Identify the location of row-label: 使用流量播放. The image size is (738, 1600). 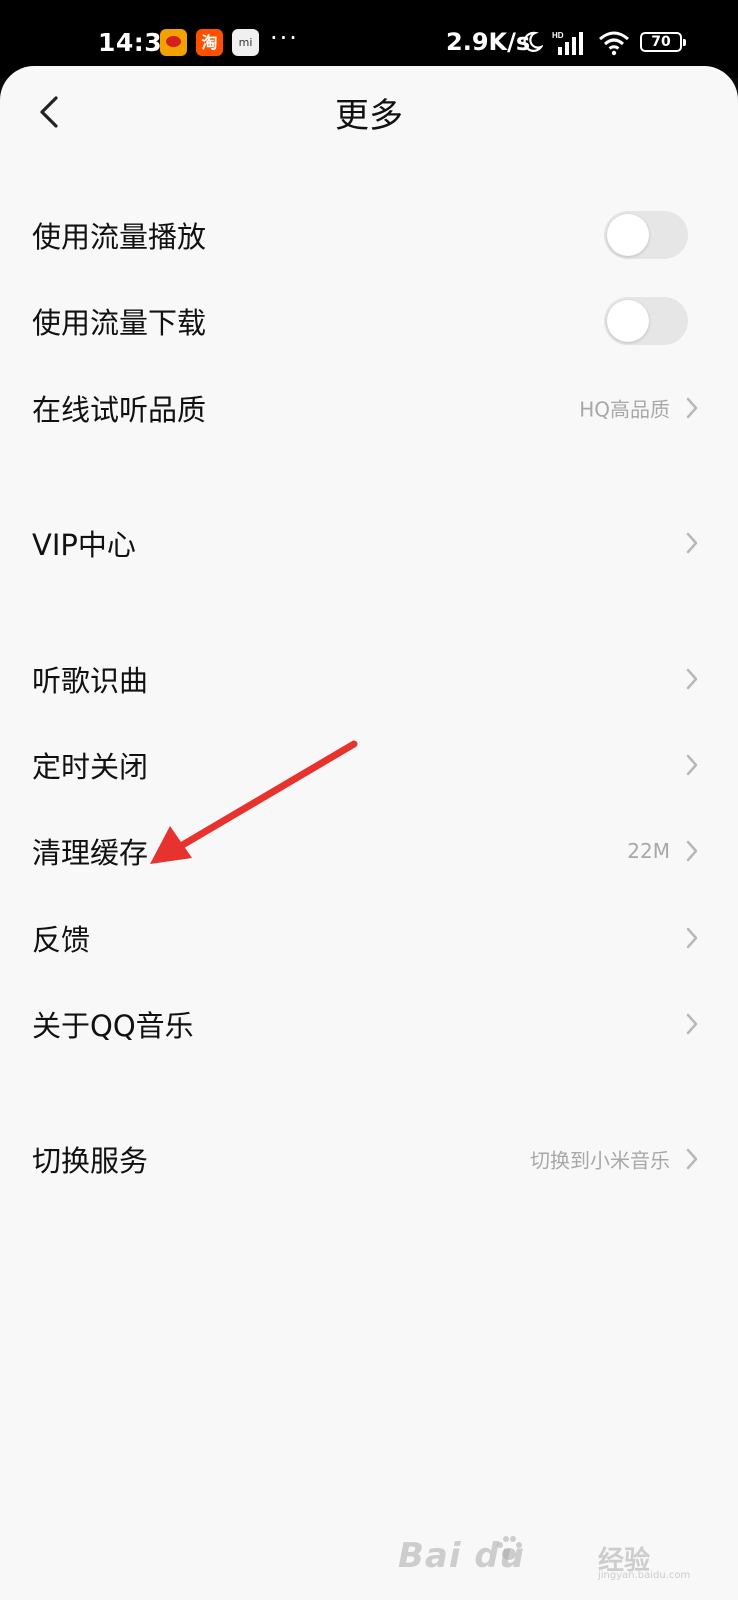
(119, 237).